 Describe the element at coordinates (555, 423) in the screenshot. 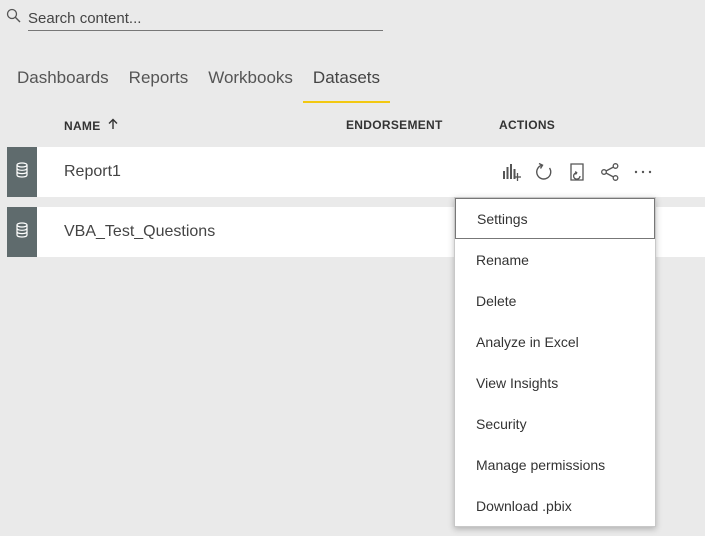

I see `menu-item-security: Security` at that location.